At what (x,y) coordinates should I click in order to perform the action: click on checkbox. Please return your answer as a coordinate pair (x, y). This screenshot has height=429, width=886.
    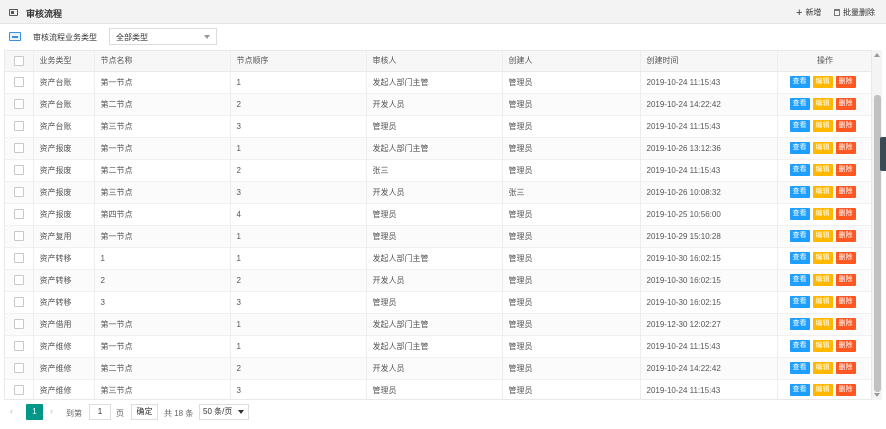
    Looking at the image, I should click on (18, 60).